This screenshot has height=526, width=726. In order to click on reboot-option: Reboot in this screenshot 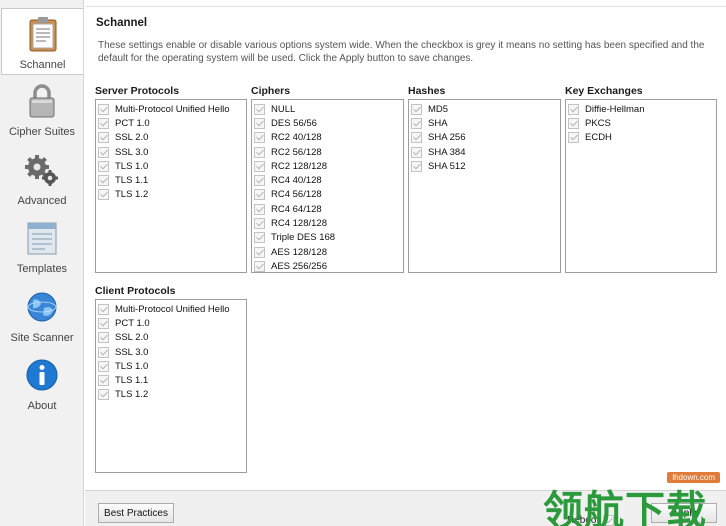, I will do `click(593, 520)`.